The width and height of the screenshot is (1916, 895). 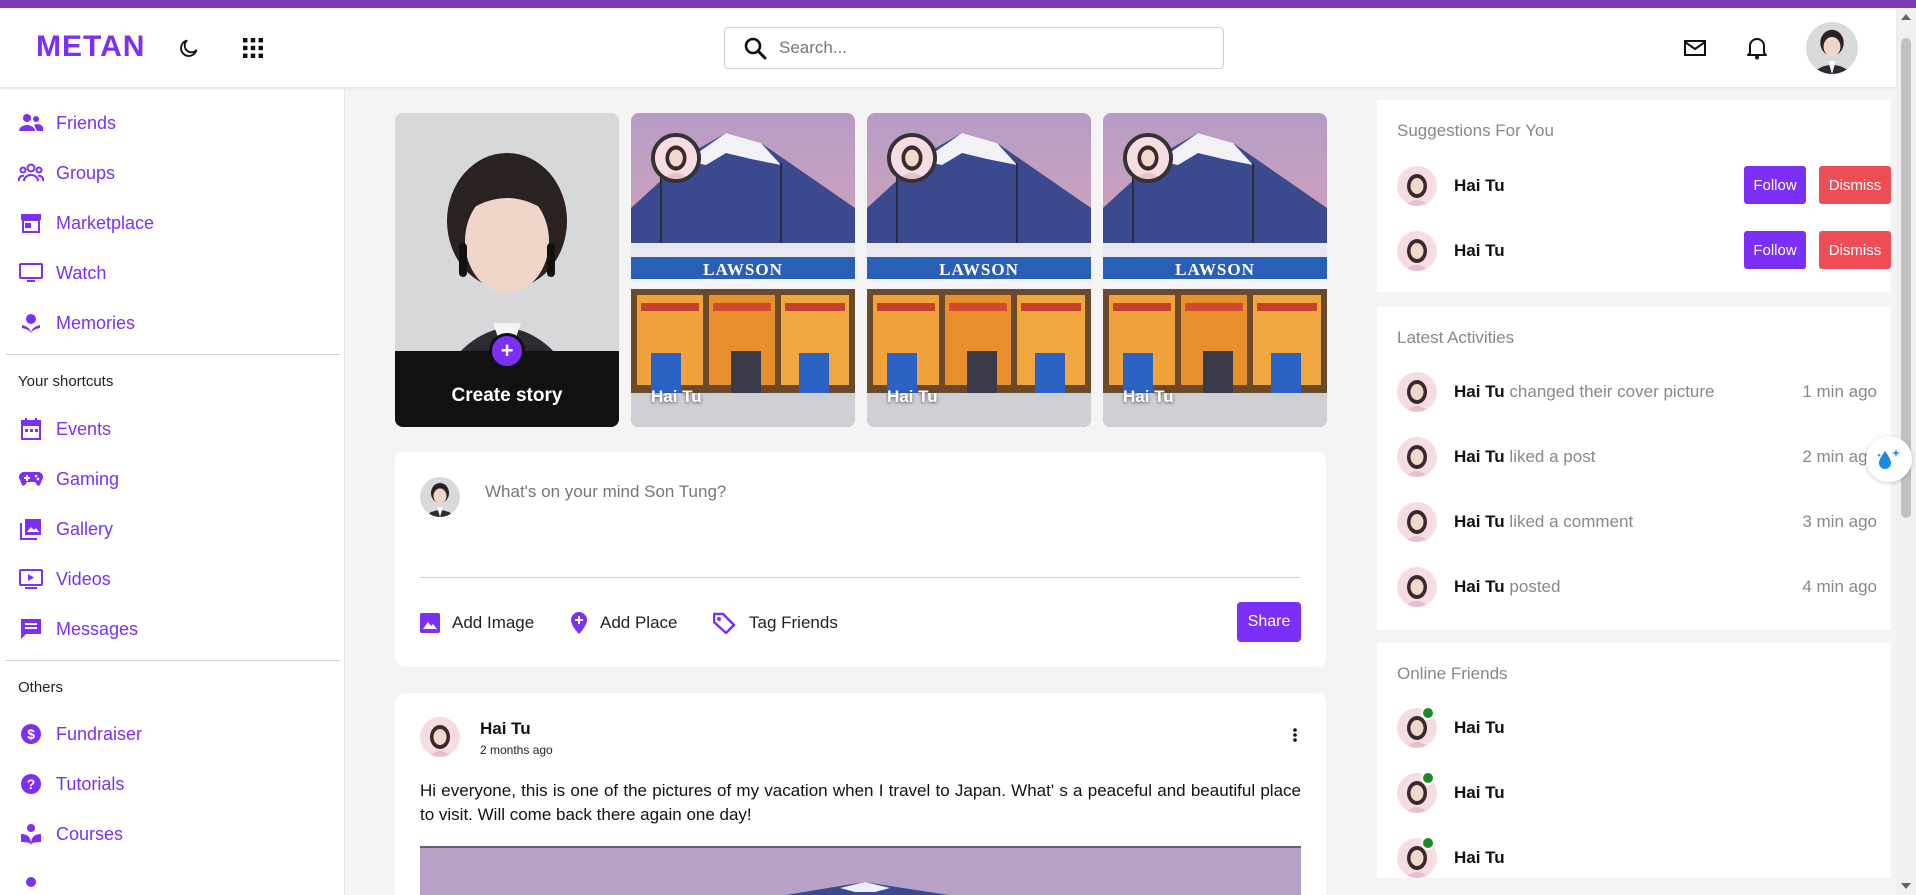 I want to click on post-author-name: Hai Tu, so click(x=505, y=729).